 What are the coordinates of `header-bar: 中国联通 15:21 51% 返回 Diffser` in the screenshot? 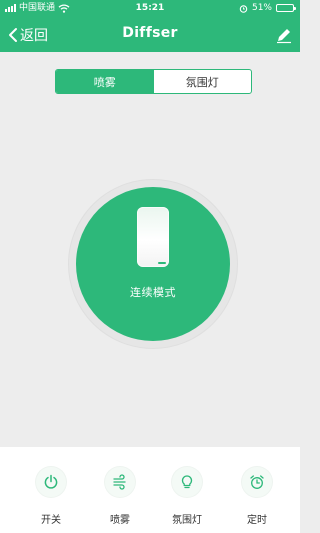 It's located at (150, 26).